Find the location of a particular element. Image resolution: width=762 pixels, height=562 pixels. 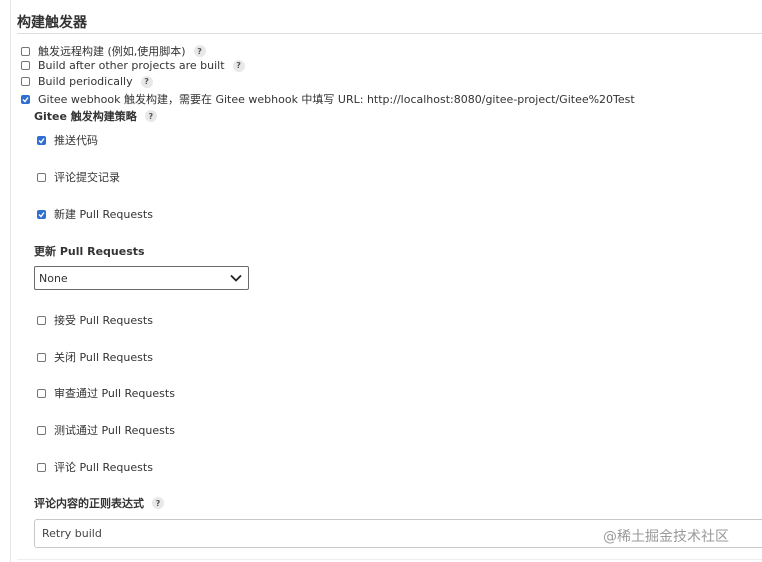

checkbox-review-pass-pr is located at coordinates (41, 393).